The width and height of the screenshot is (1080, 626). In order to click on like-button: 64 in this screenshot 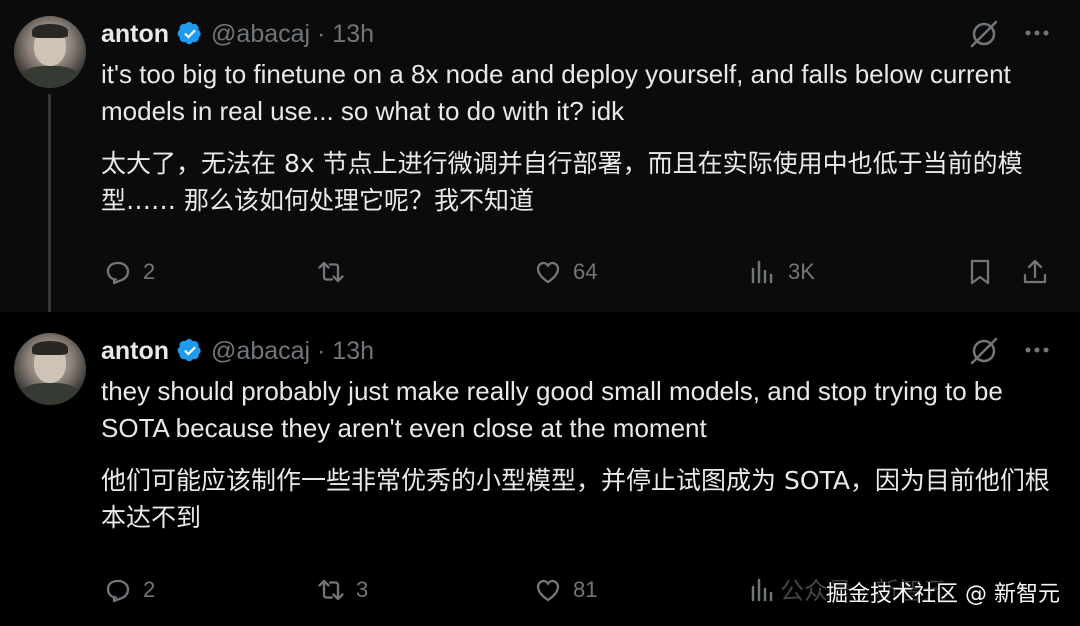, I will do `click(565, 272)`.